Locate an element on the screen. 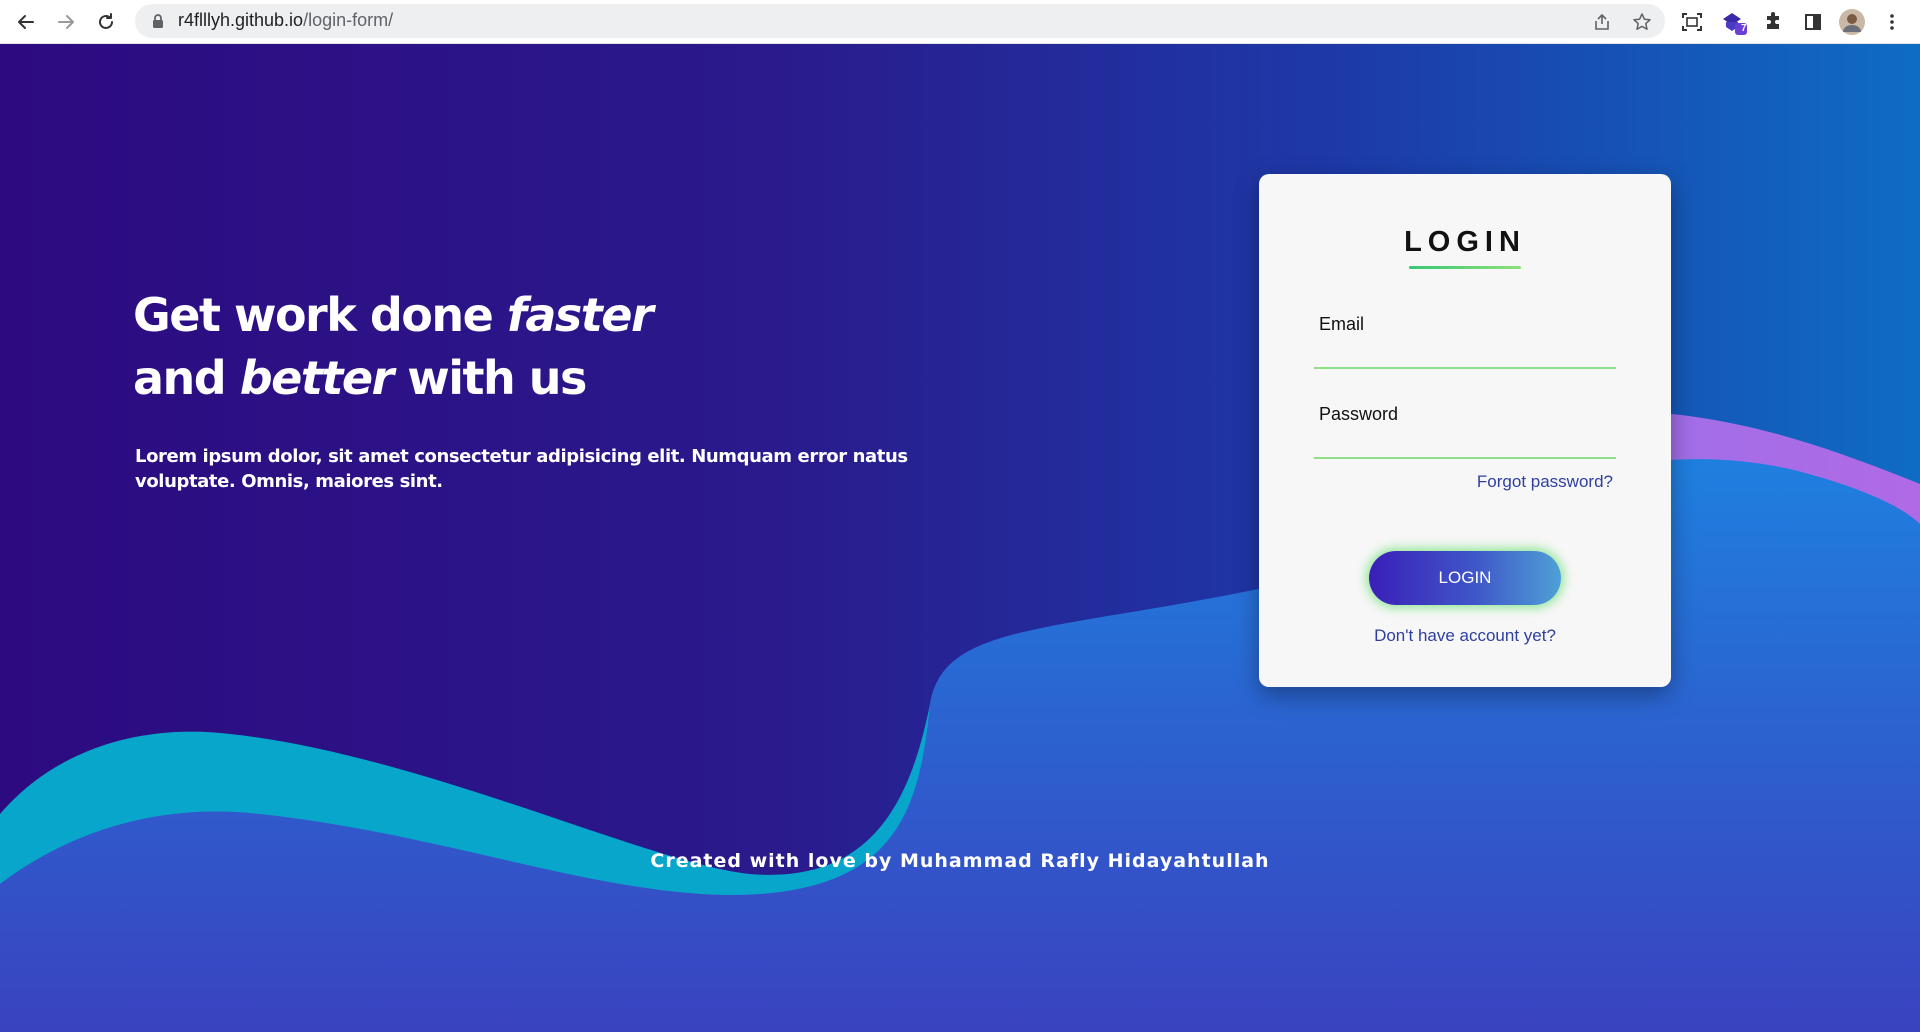  reload-icon is located at coordinates (106, 22).